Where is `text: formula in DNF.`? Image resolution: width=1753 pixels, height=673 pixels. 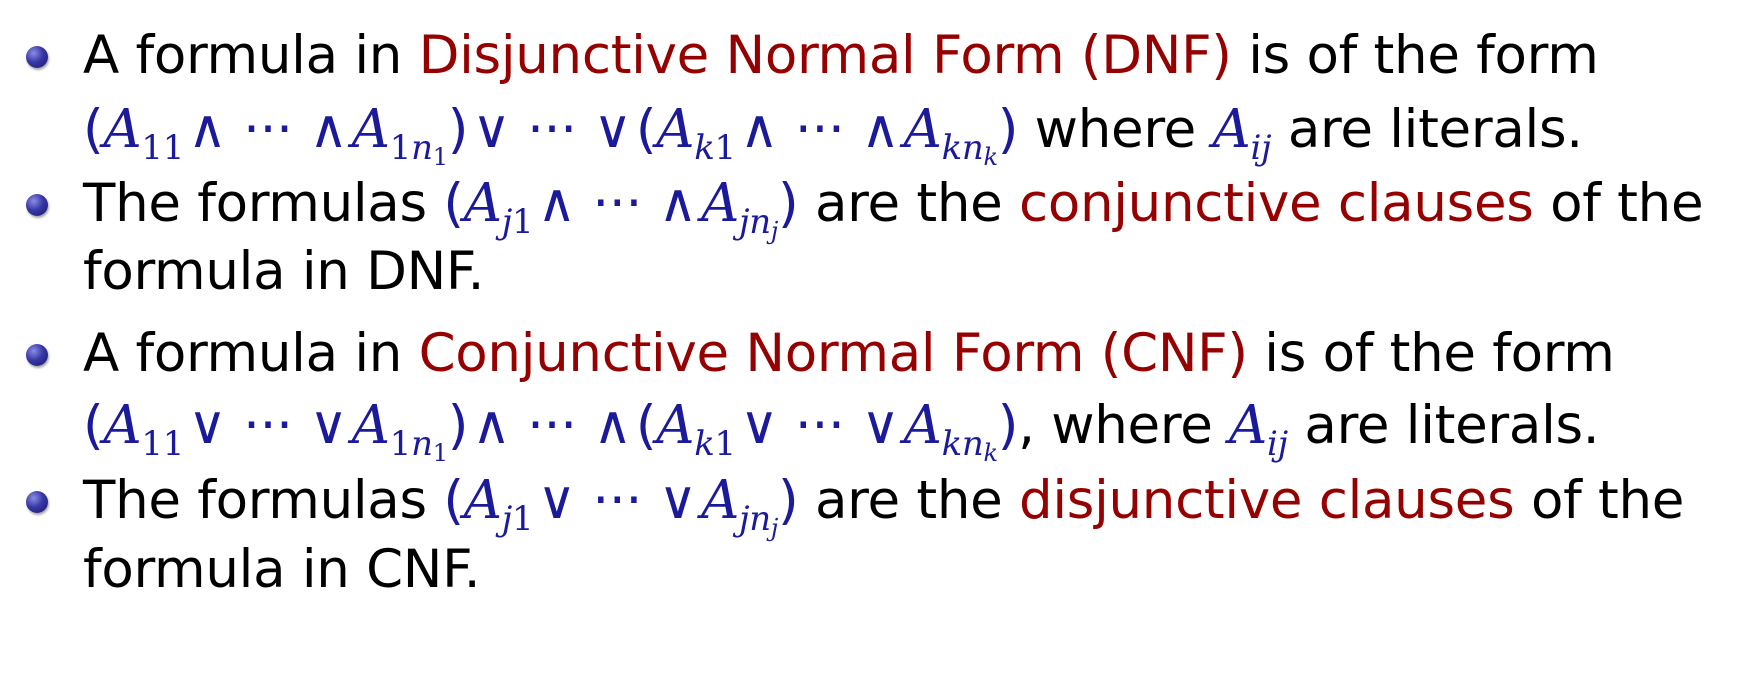
text: formula in DNF. is located at coordinates (284, 271).